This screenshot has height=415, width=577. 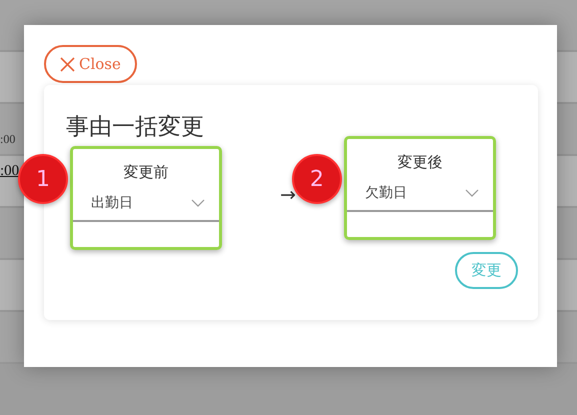 What do you see at coordinates (146, 172) in the screenshot?
I see `field-label: 変更前` at bounding box center [146, 172].